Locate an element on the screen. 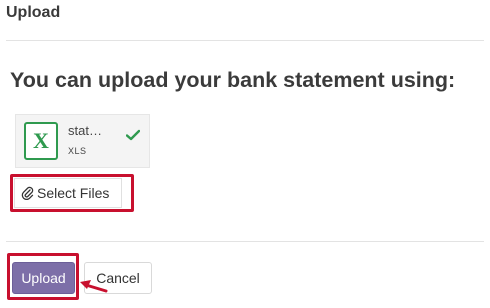 The image size is (490, 308). uploaded-file-card: X stat… XLS is located at coordinates (82, 141).